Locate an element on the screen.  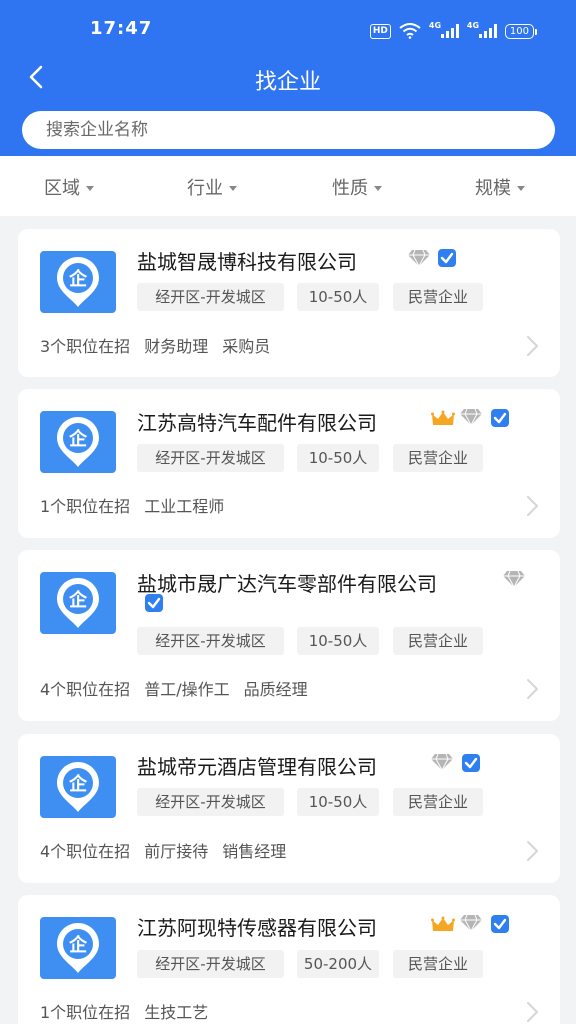
company-name: 盐城帝元酒店管理有限公司 is located at coordinates (257, 767).